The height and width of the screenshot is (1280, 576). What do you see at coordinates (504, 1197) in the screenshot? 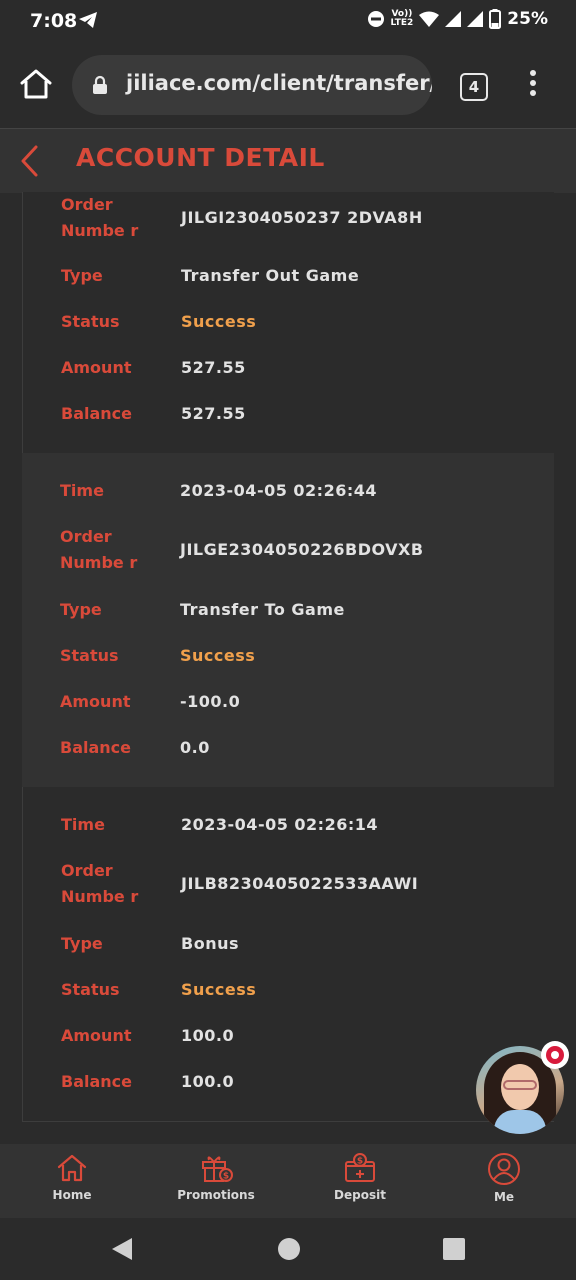
I see `nav-me-label: Me` at bounding box center [504, 1197].